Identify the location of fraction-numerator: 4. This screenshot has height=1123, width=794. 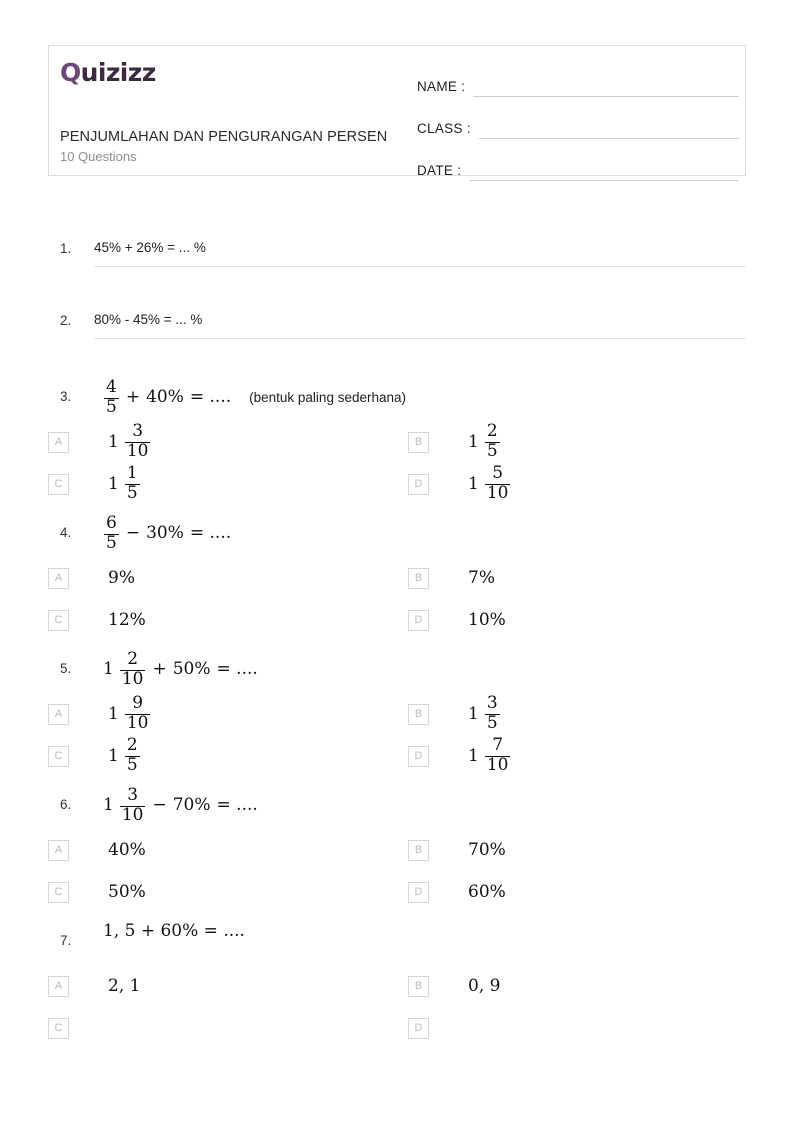
(111, 387).